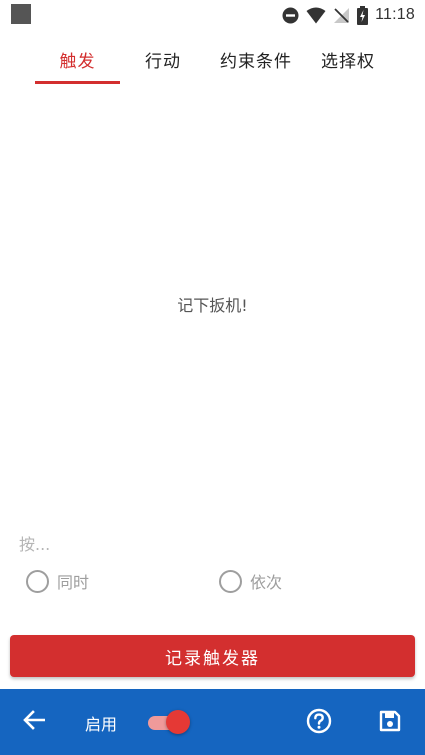 This screenshot has width=425, height=755. I want to click on tab-constraints: 约束条件, so click(256, 59).